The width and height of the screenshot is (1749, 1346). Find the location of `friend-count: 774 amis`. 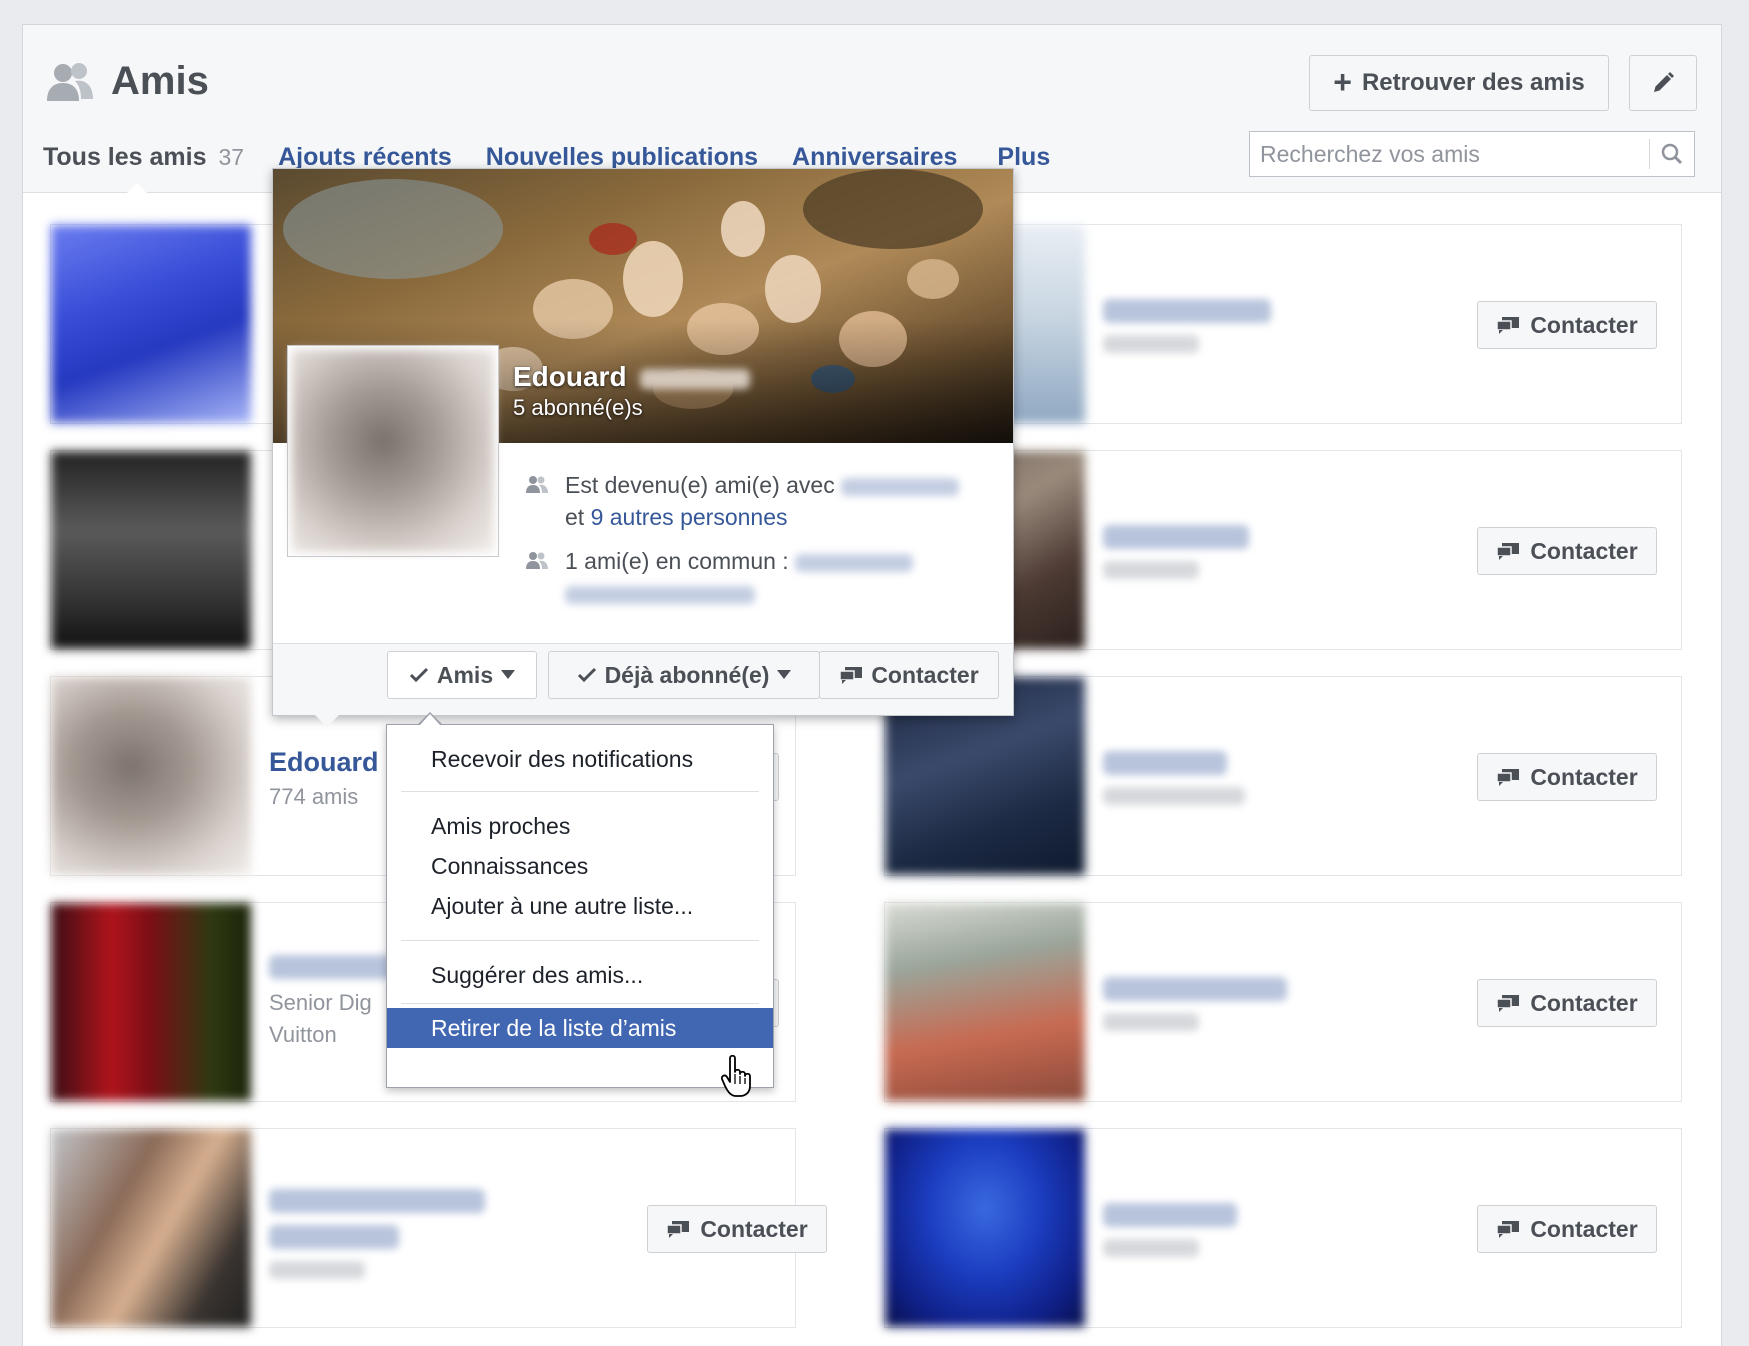

friend-count: 774 amis is located at coordinates (314, 796).